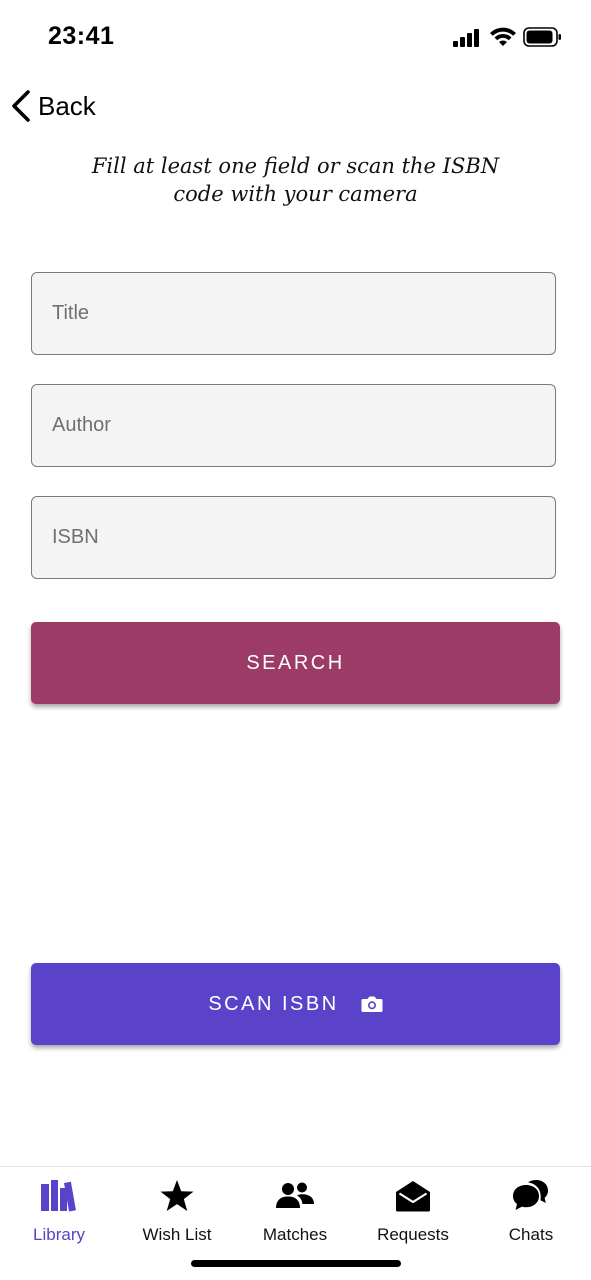 The height and width of the screenshot is (1280, 591). I want to click on scan-isbn-label: SCAN ISBN, so click(273, 1003).